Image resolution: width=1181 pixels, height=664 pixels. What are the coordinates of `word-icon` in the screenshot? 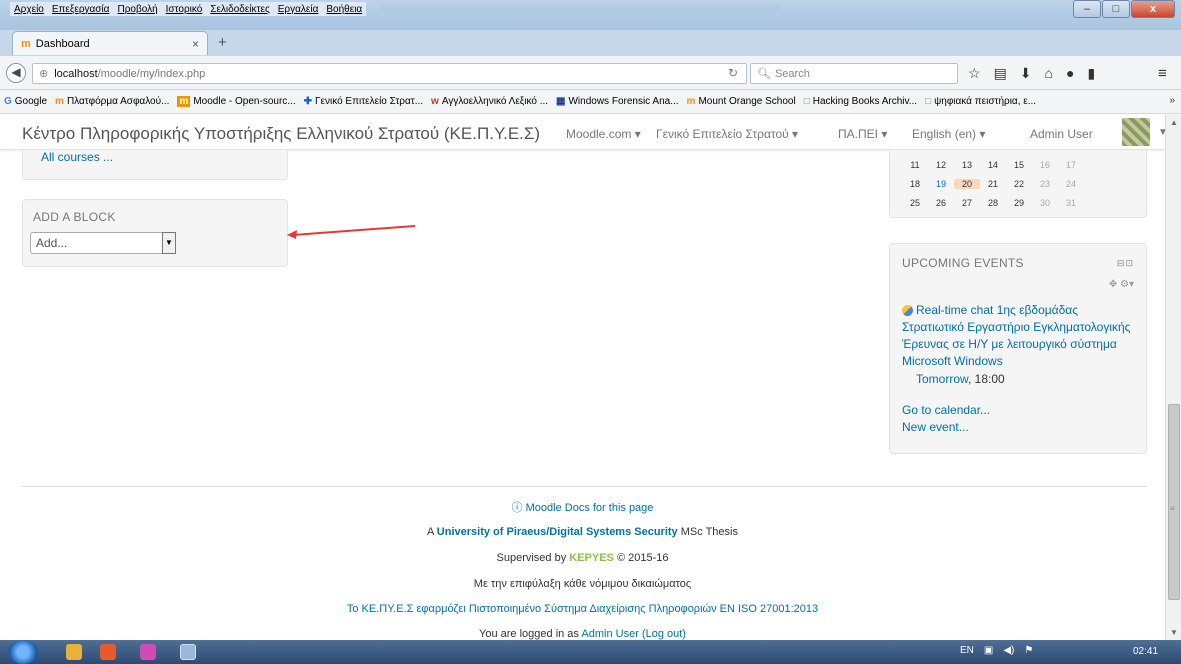 It's located at (188, 652).